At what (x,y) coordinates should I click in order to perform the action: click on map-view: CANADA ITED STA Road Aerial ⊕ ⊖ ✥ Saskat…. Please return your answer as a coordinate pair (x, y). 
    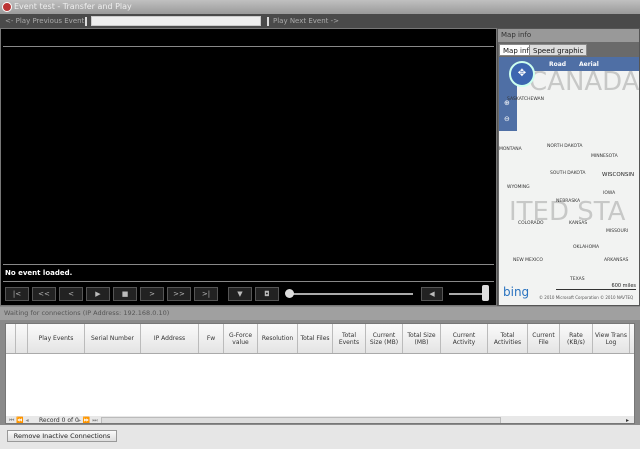
    Looking at the image, I should click on (569, 181).